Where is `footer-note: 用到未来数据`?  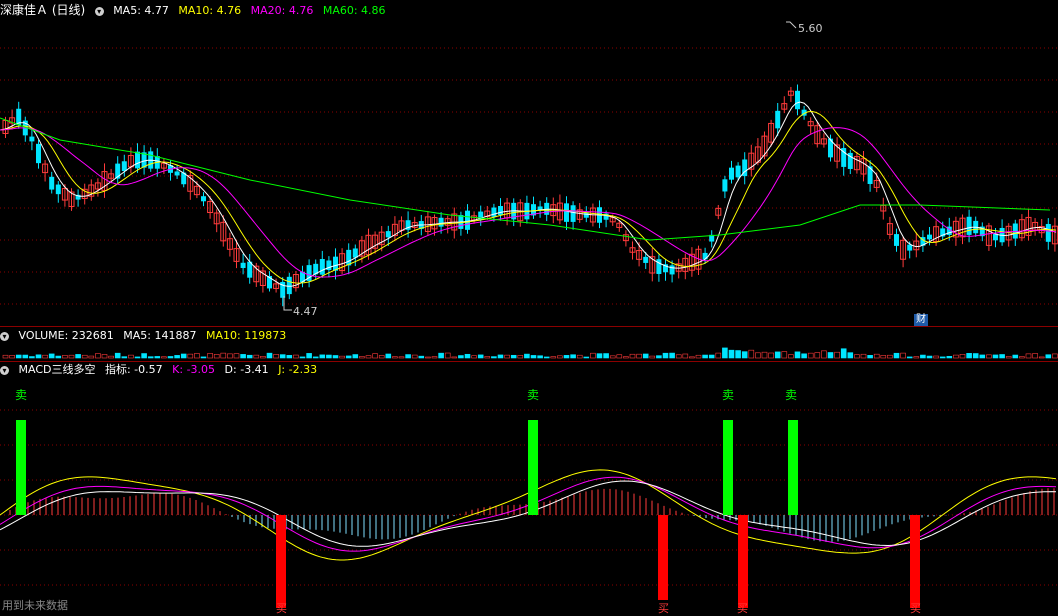 footer-note: 用到未来数据 is located at coordinates (35, 605).